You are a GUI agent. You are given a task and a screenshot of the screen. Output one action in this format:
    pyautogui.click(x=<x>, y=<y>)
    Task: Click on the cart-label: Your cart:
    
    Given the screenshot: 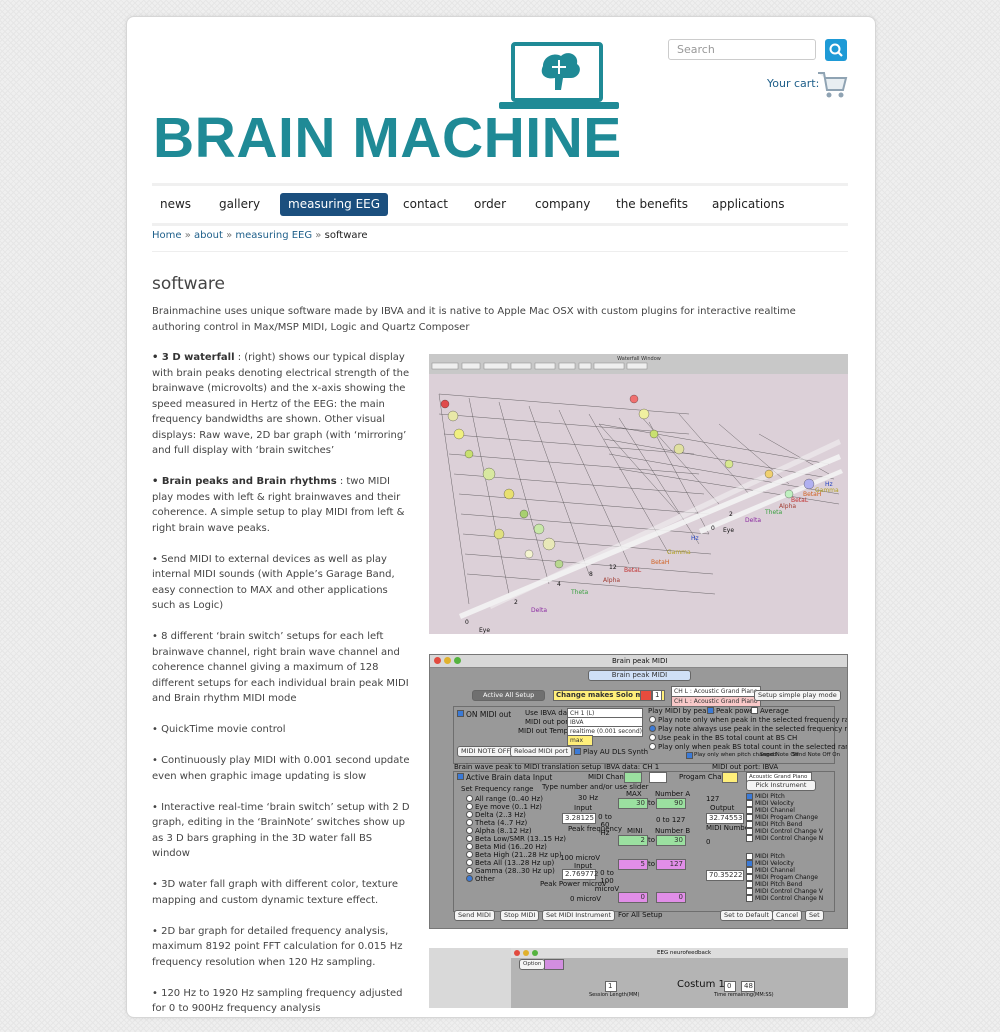 What is the action you would take?
    pyautogui.click(x=793, y=83)
    